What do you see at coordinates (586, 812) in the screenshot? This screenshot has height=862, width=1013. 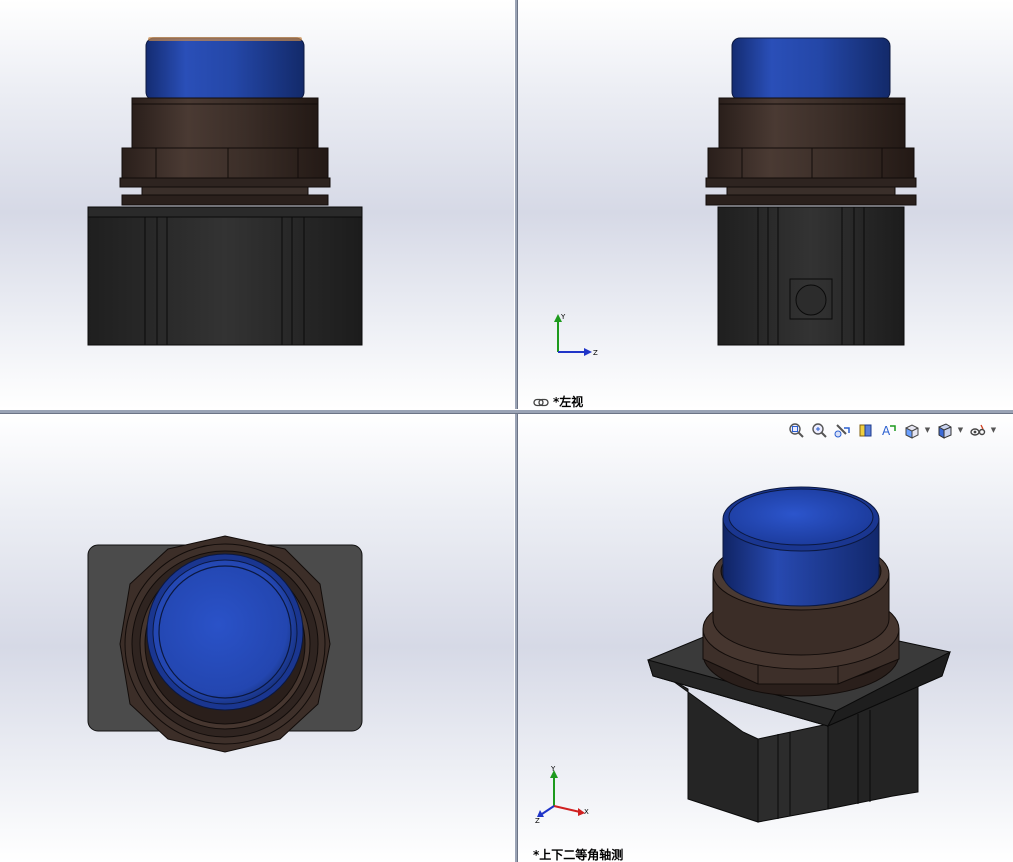 I see `axis-x-label: X` at bounding box center [586, 812].